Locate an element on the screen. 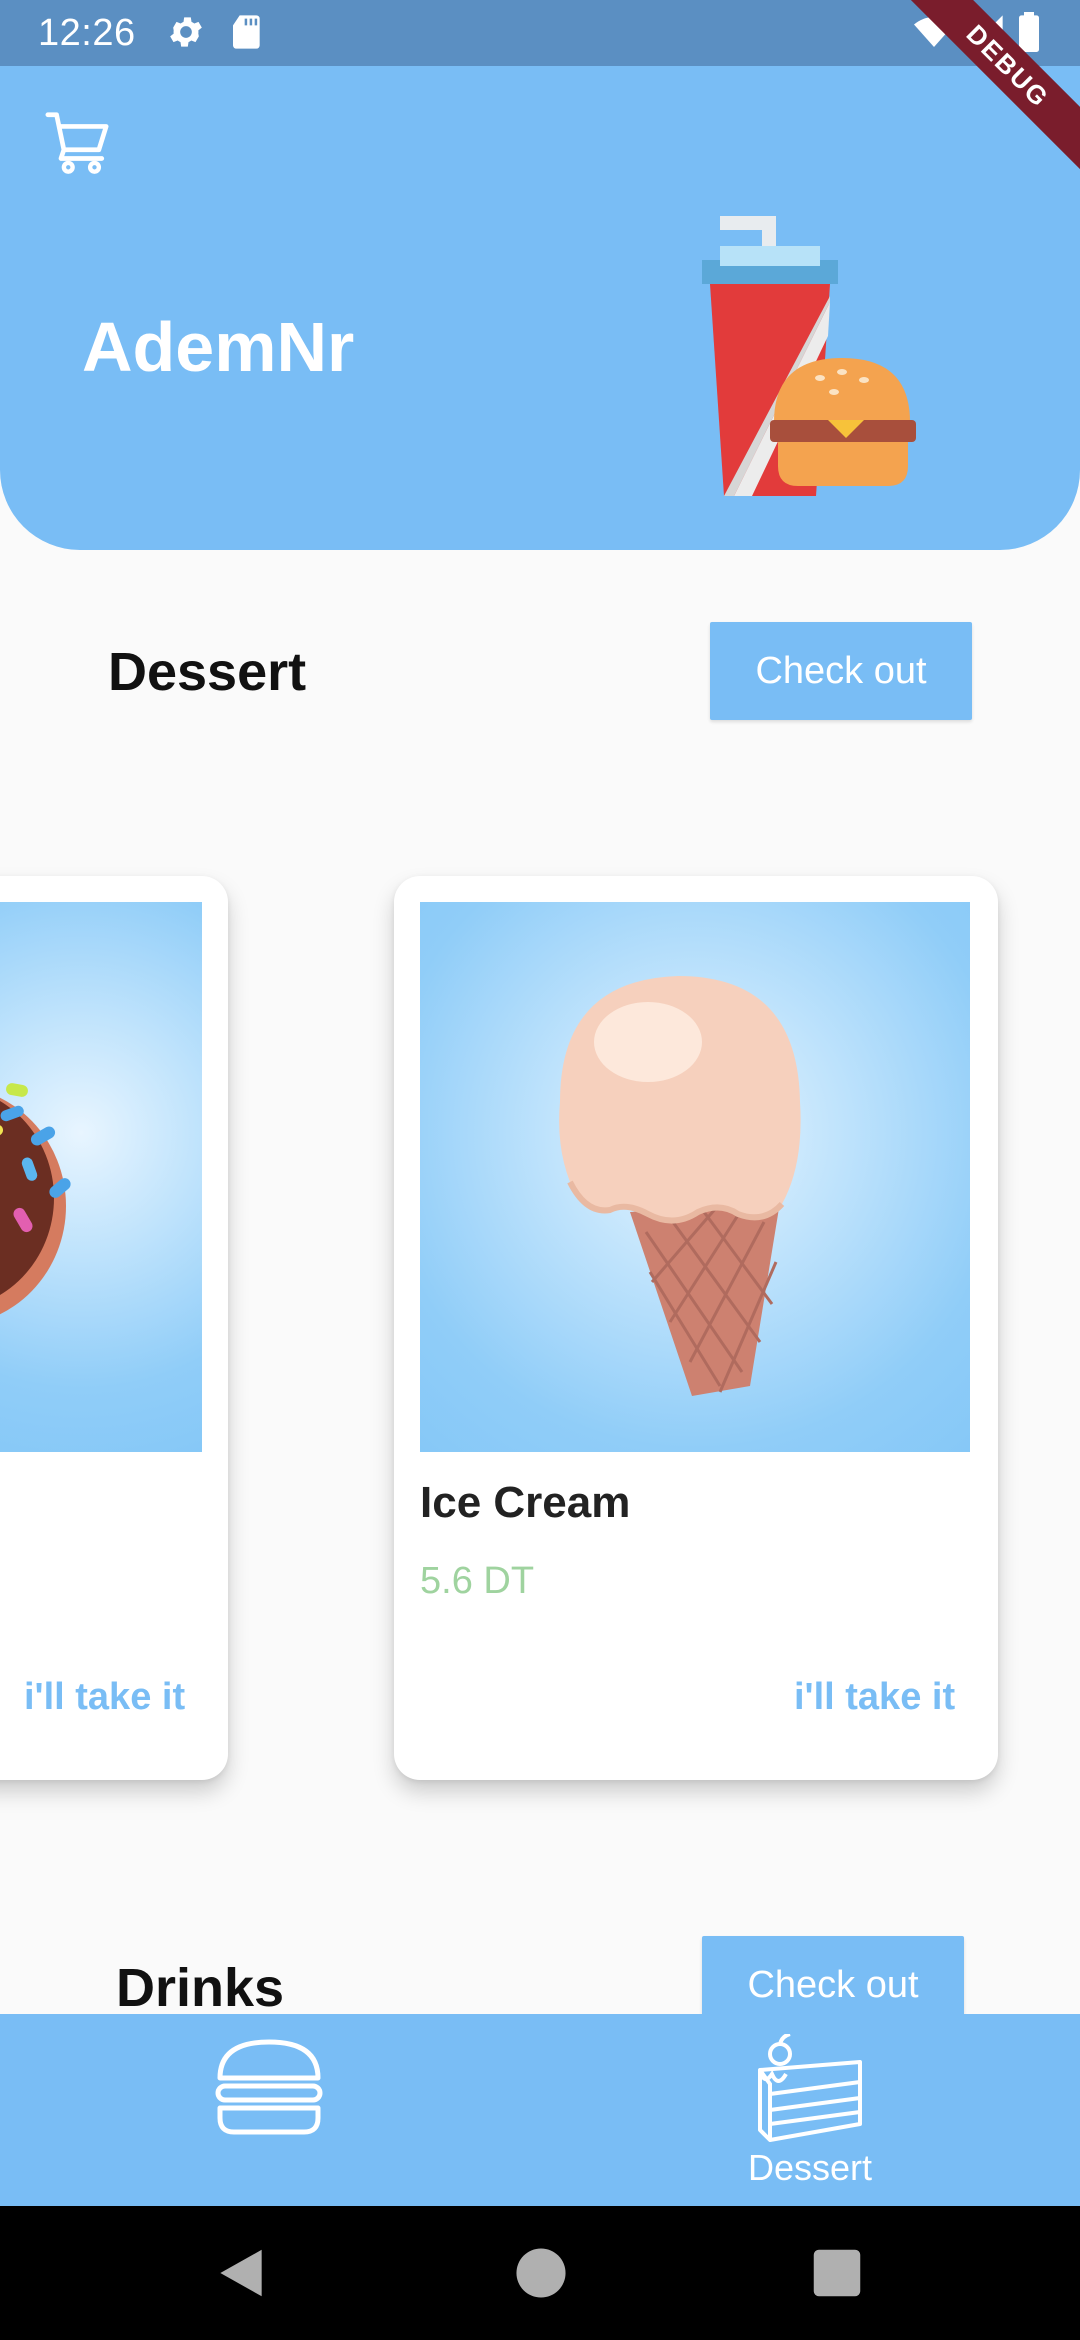 The height and width of the screenshot is (2340, 1080). app-title: AdemNr is located at coordinates (218, 347).